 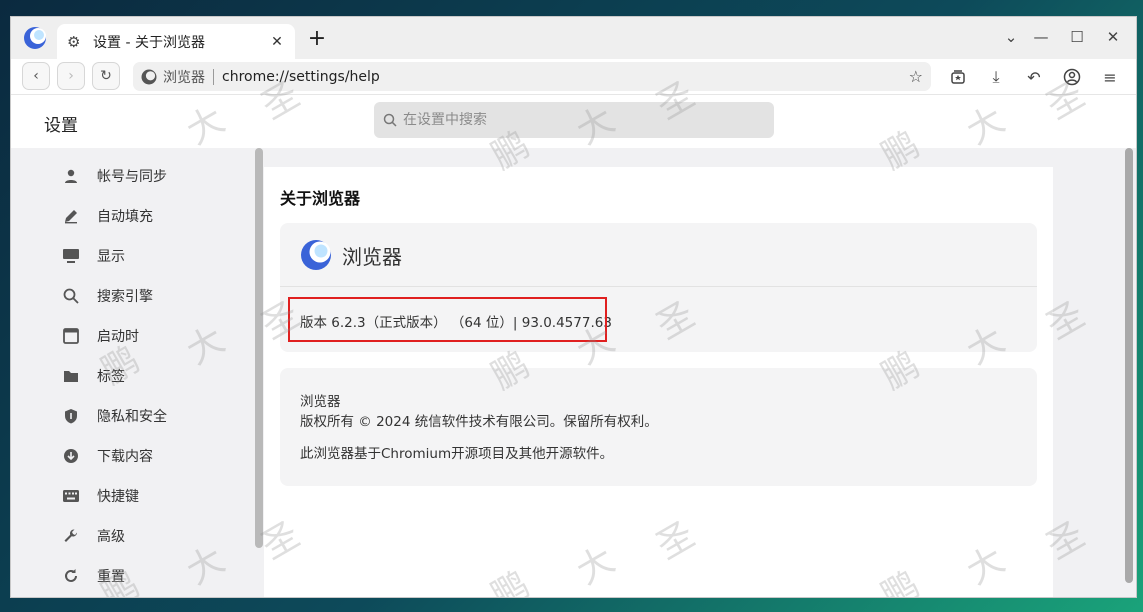 What do you see at coordinates (74, 41) in the screenshot?
I see `gear-icon: ⚙` at bounding box center [74, 41].